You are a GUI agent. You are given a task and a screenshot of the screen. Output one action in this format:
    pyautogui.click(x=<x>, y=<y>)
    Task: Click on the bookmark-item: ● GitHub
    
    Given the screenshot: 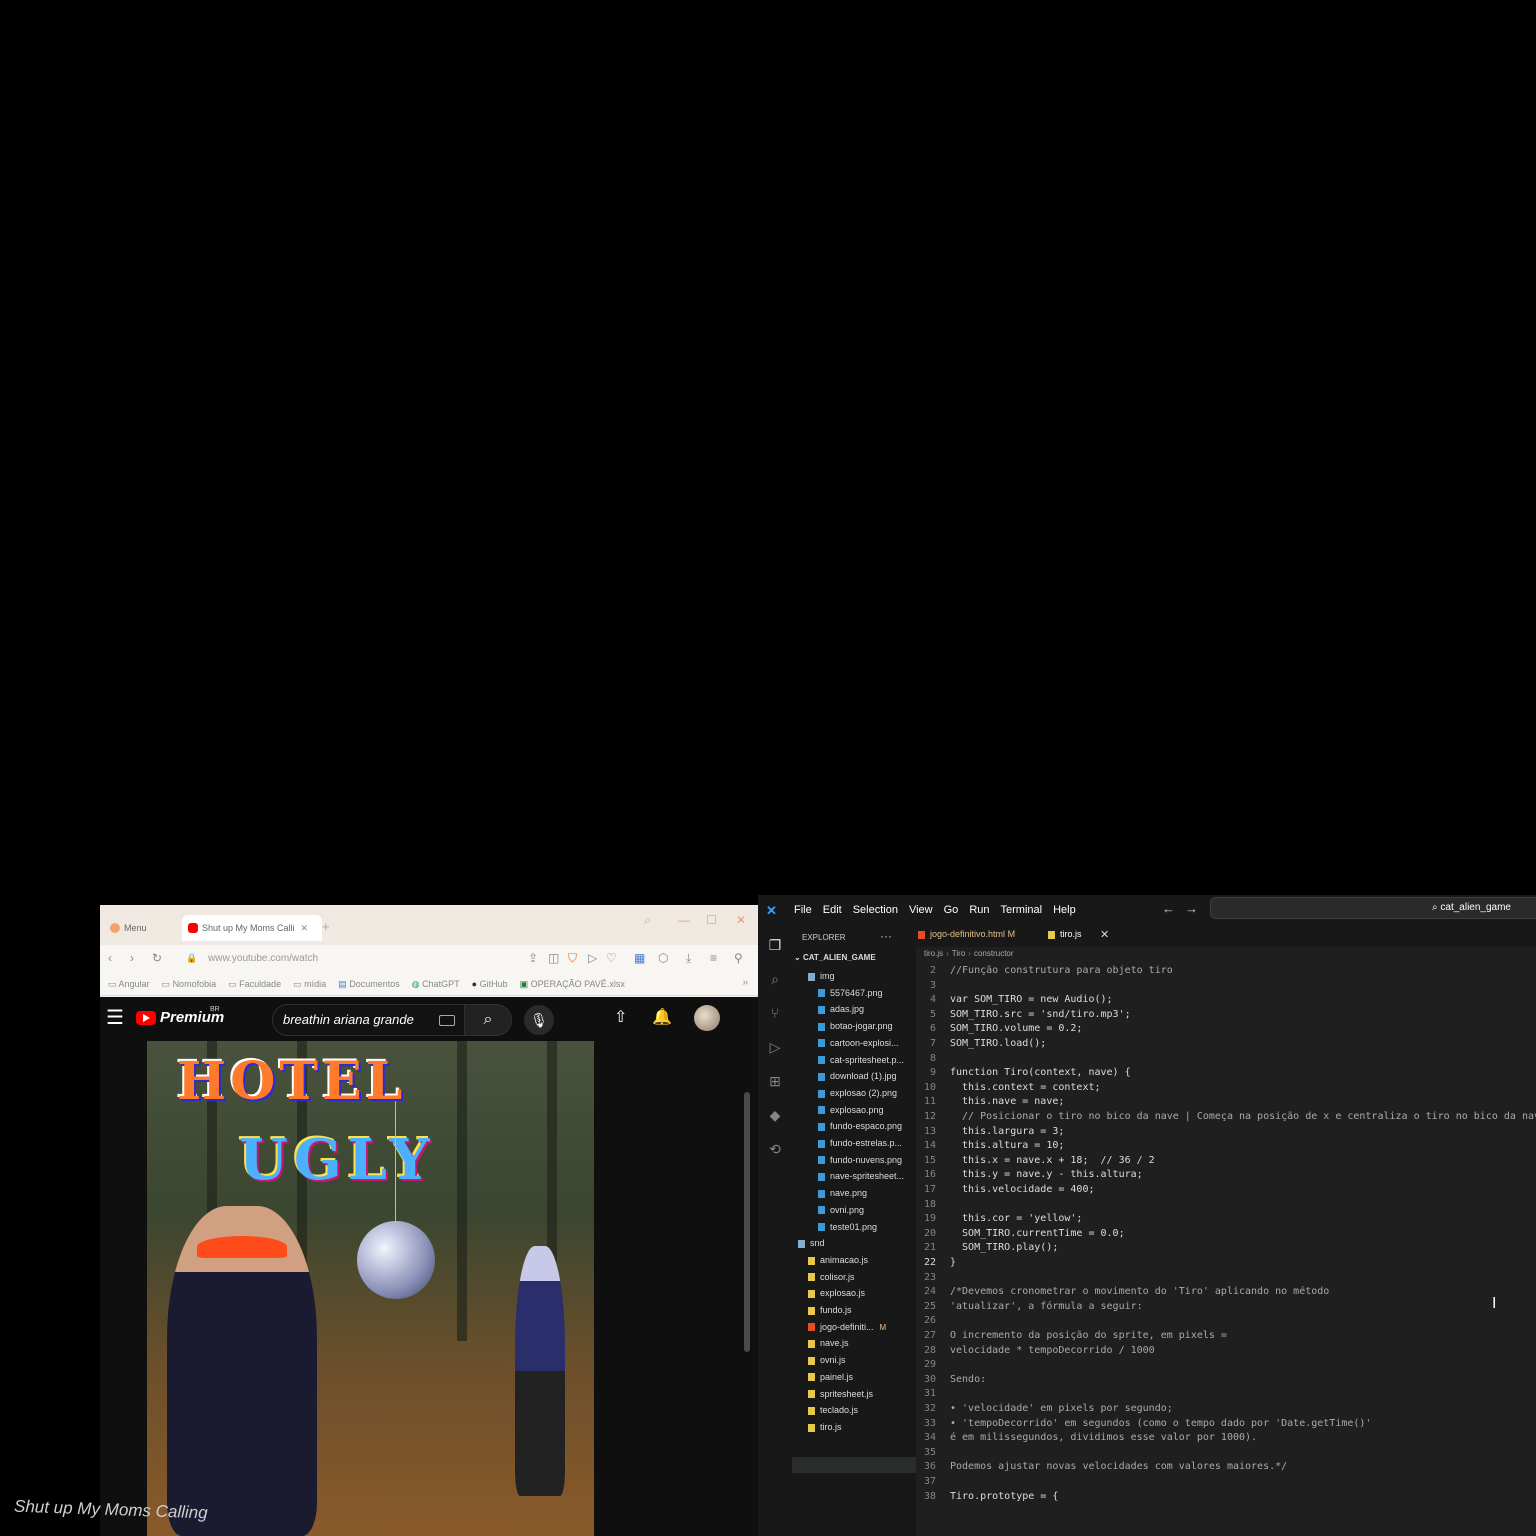 What is the action you would take?
    pyautogui.click(x=490, y=984)
    